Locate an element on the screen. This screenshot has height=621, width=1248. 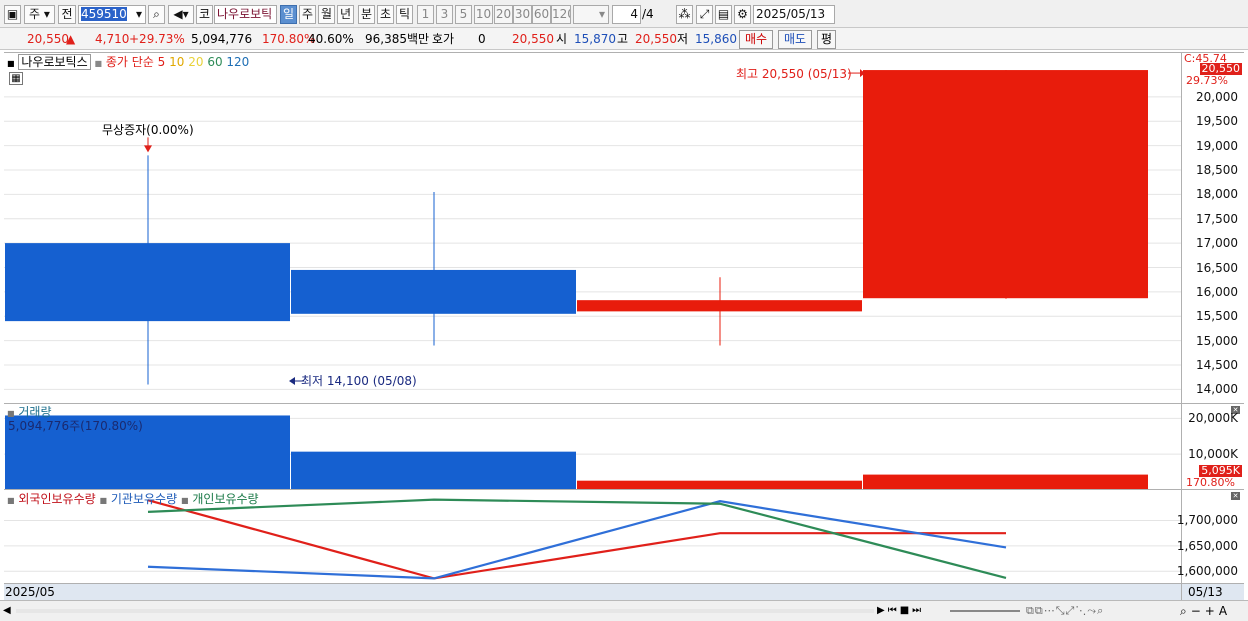
price-legend: ■ 나우로보틱스 ■ 종가 단순 5 10 20 60 120 is located at coordinates (128, 62).